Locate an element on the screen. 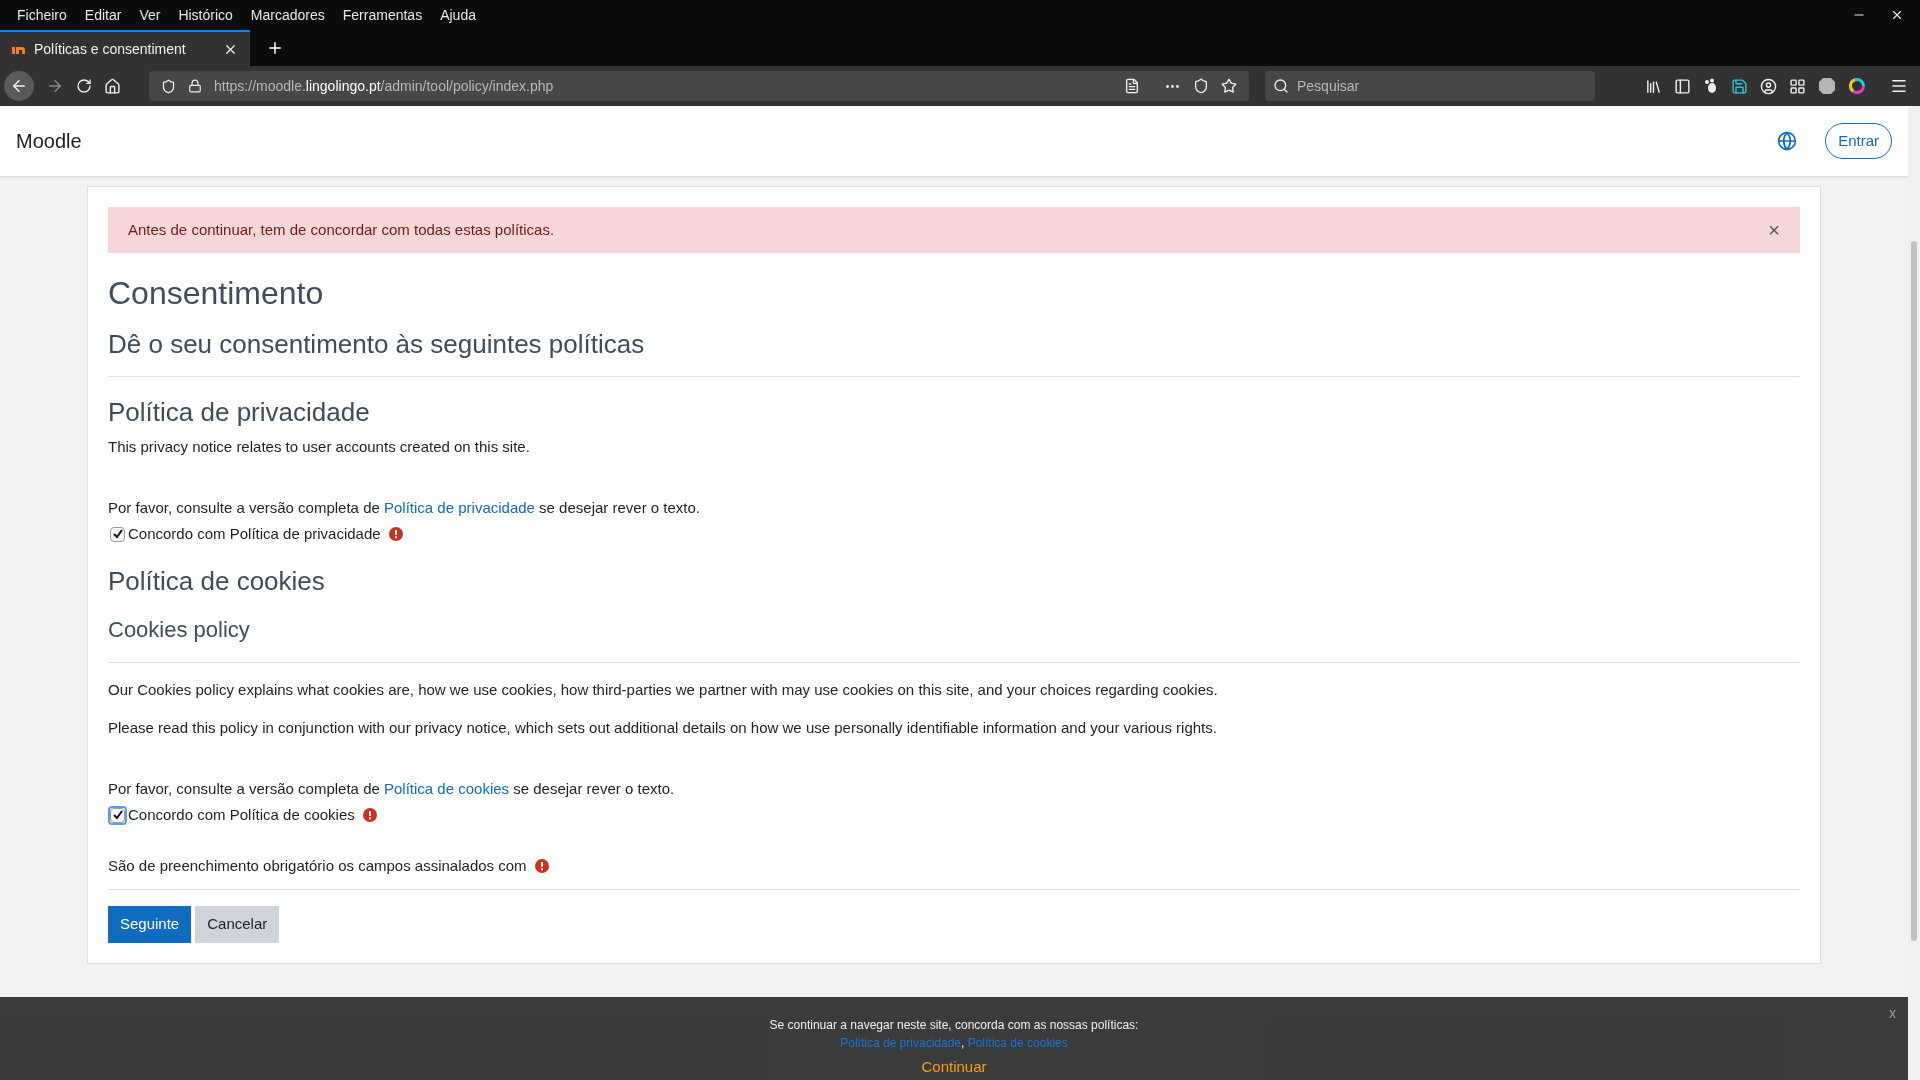 Image resolution: width=1920 pixels, height=1080 pixels. required-note: São de preenchimento obrigatório os campos assinalados com is located at coordinates (317, 865).